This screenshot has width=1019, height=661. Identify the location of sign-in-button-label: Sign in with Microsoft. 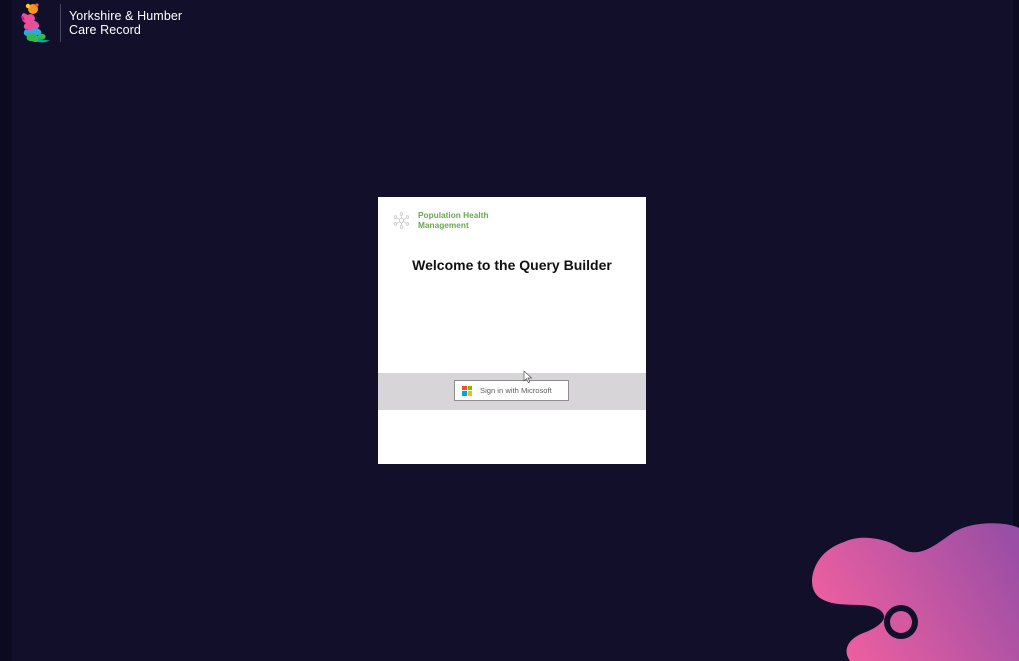
(516, 390).